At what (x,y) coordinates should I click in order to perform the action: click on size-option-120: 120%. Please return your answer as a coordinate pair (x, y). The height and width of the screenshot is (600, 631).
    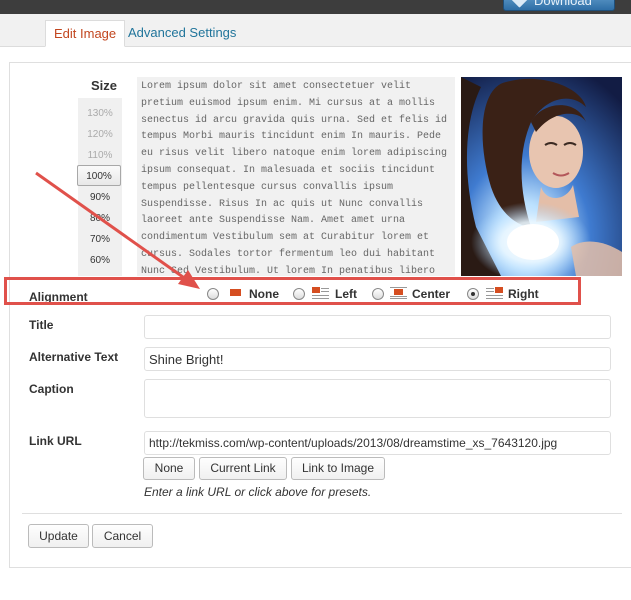
    Looking at the image, I should click on (100, 134).